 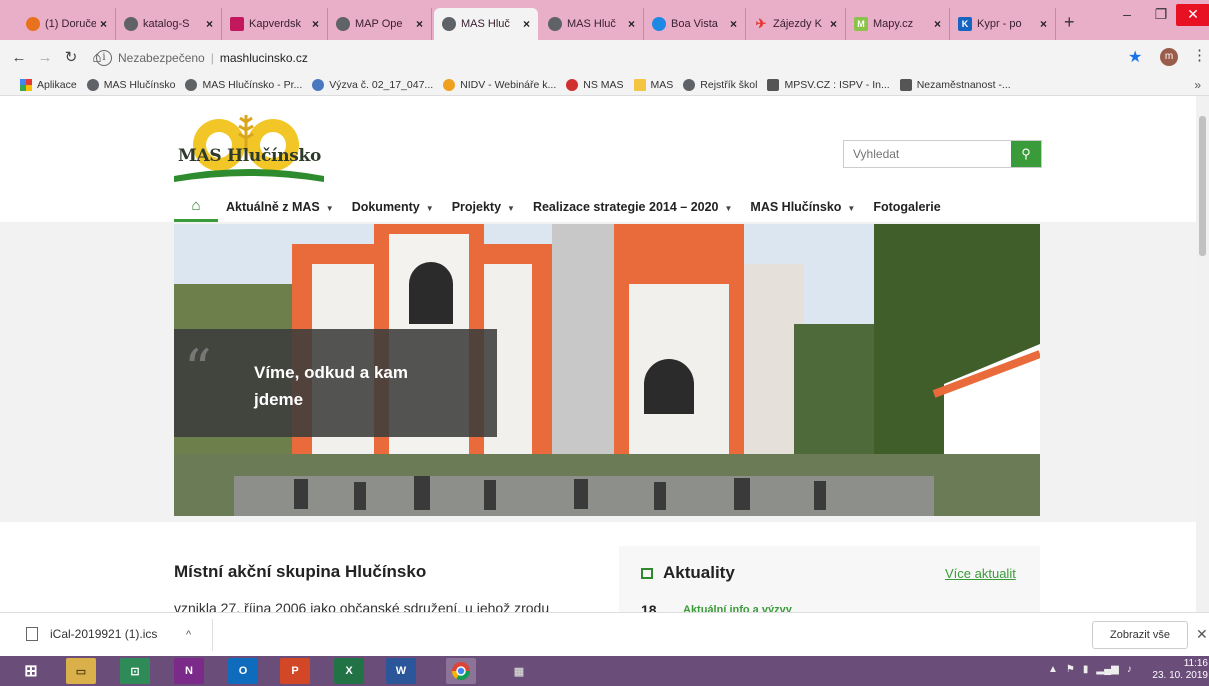 I want to click on clock: 11:16 23. 10. 2019, so click(x=1180, y=670).